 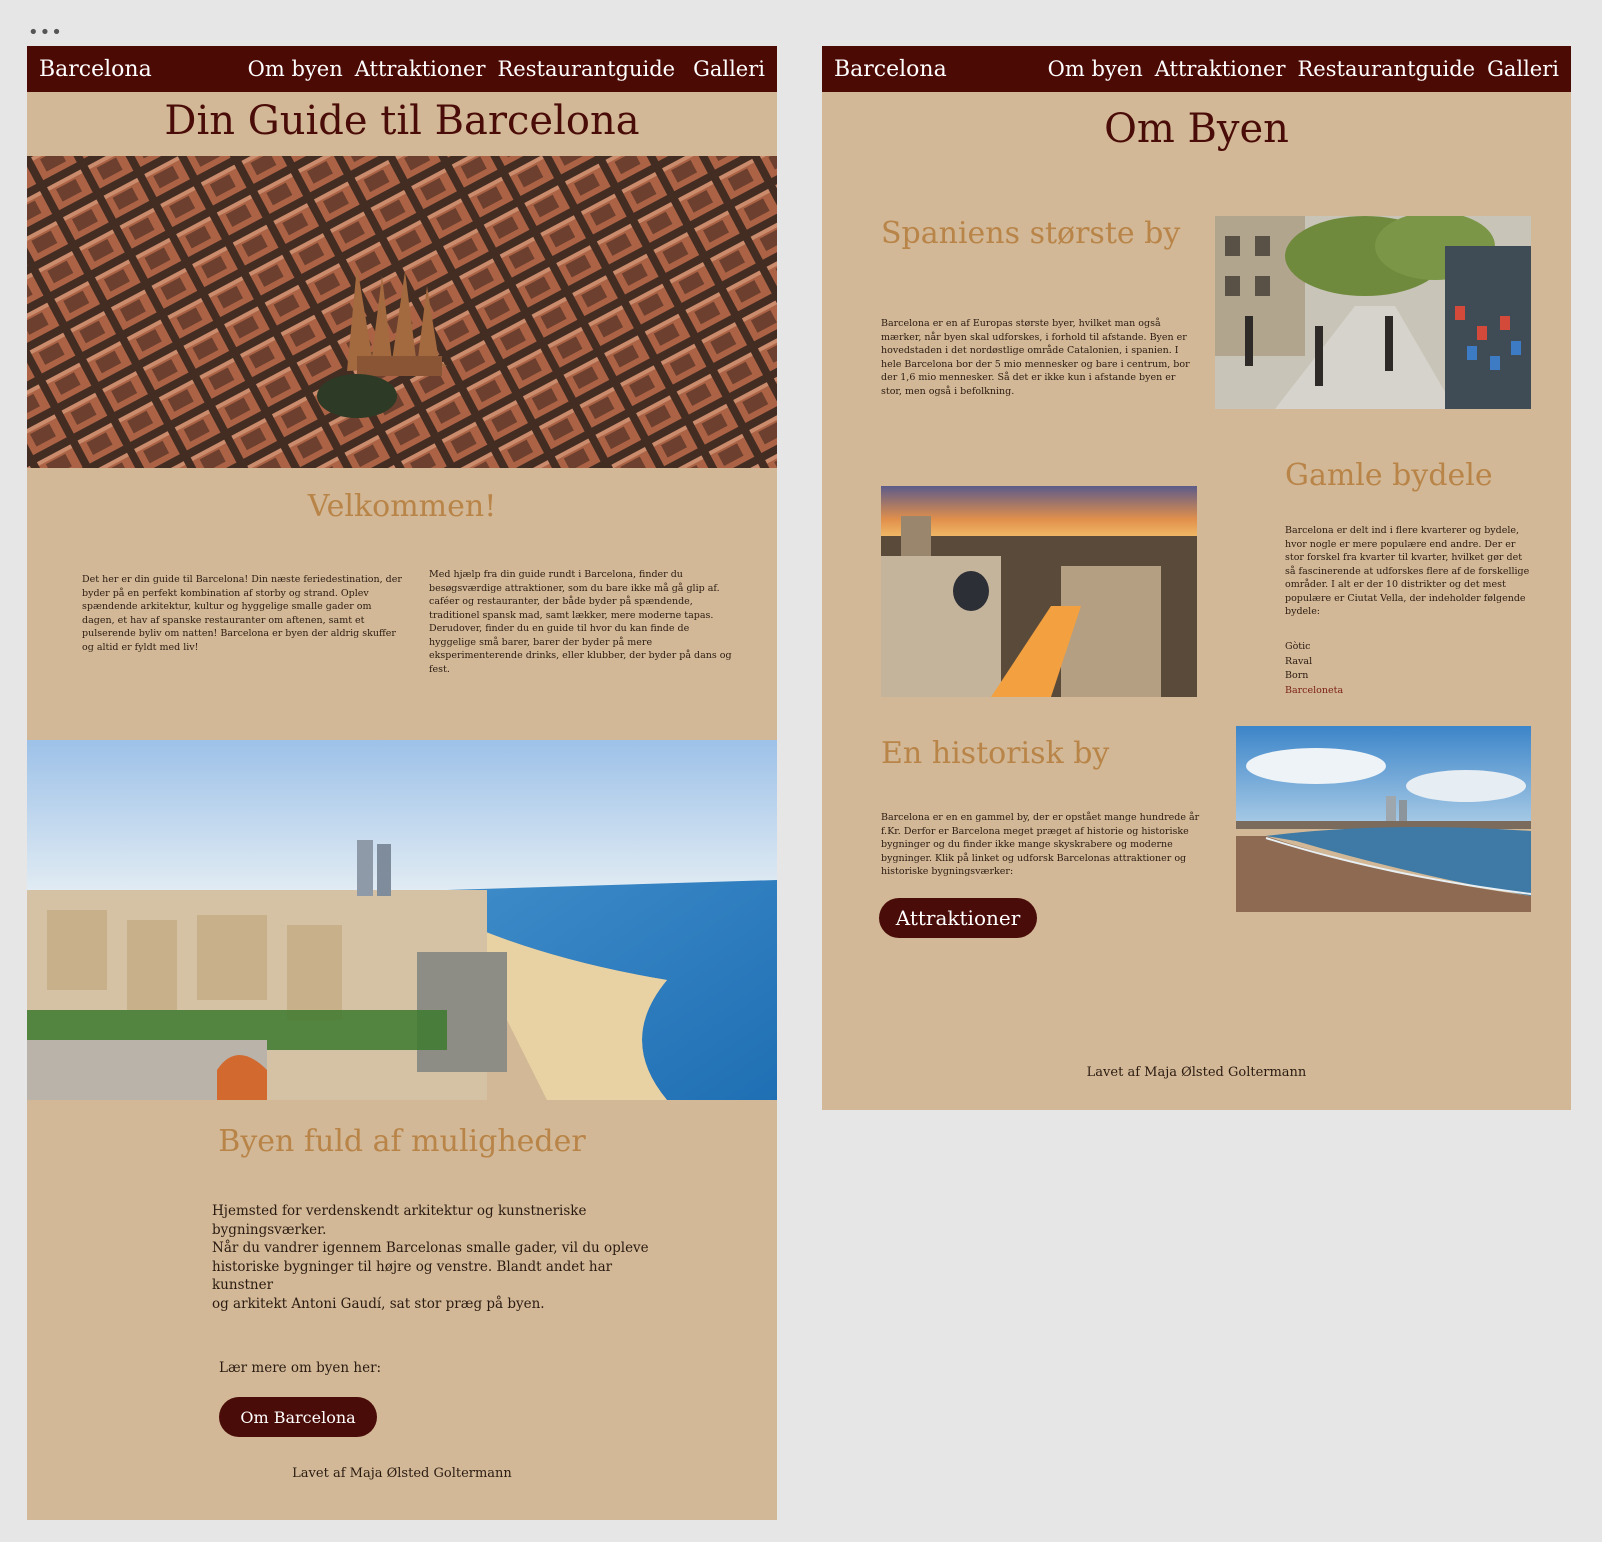 I want to click on s2-heading: Gamle bydele, so click(x=1389, y=475).